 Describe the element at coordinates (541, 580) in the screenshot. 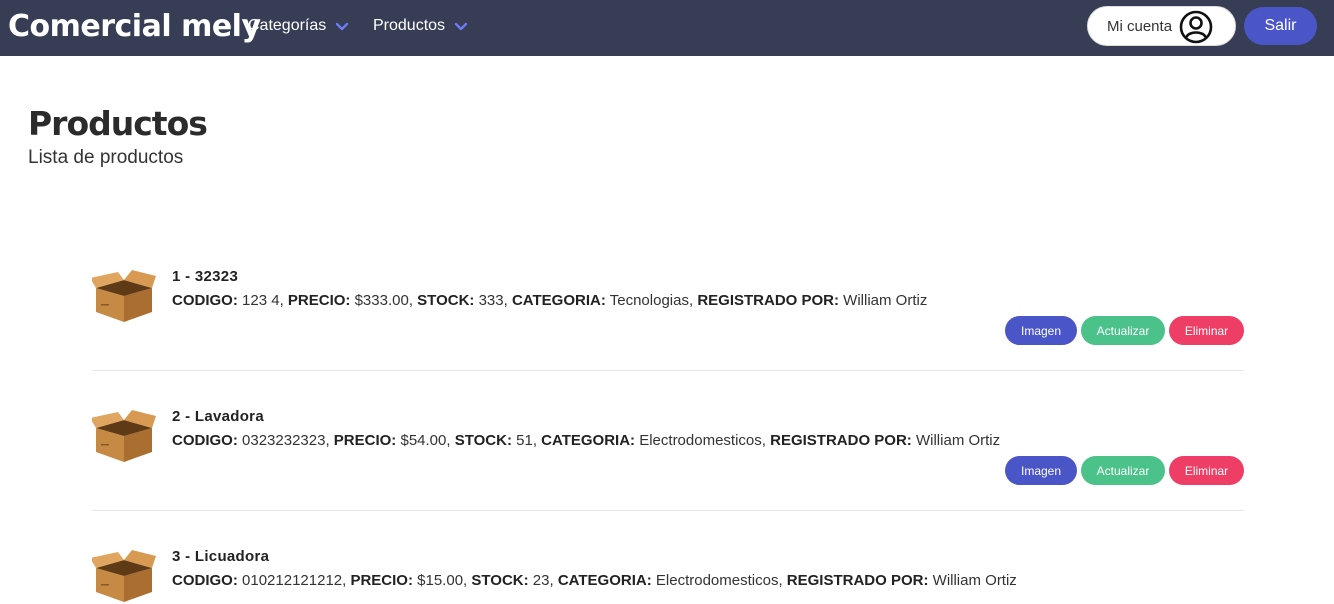

I see `value-stock: 23` at that location.